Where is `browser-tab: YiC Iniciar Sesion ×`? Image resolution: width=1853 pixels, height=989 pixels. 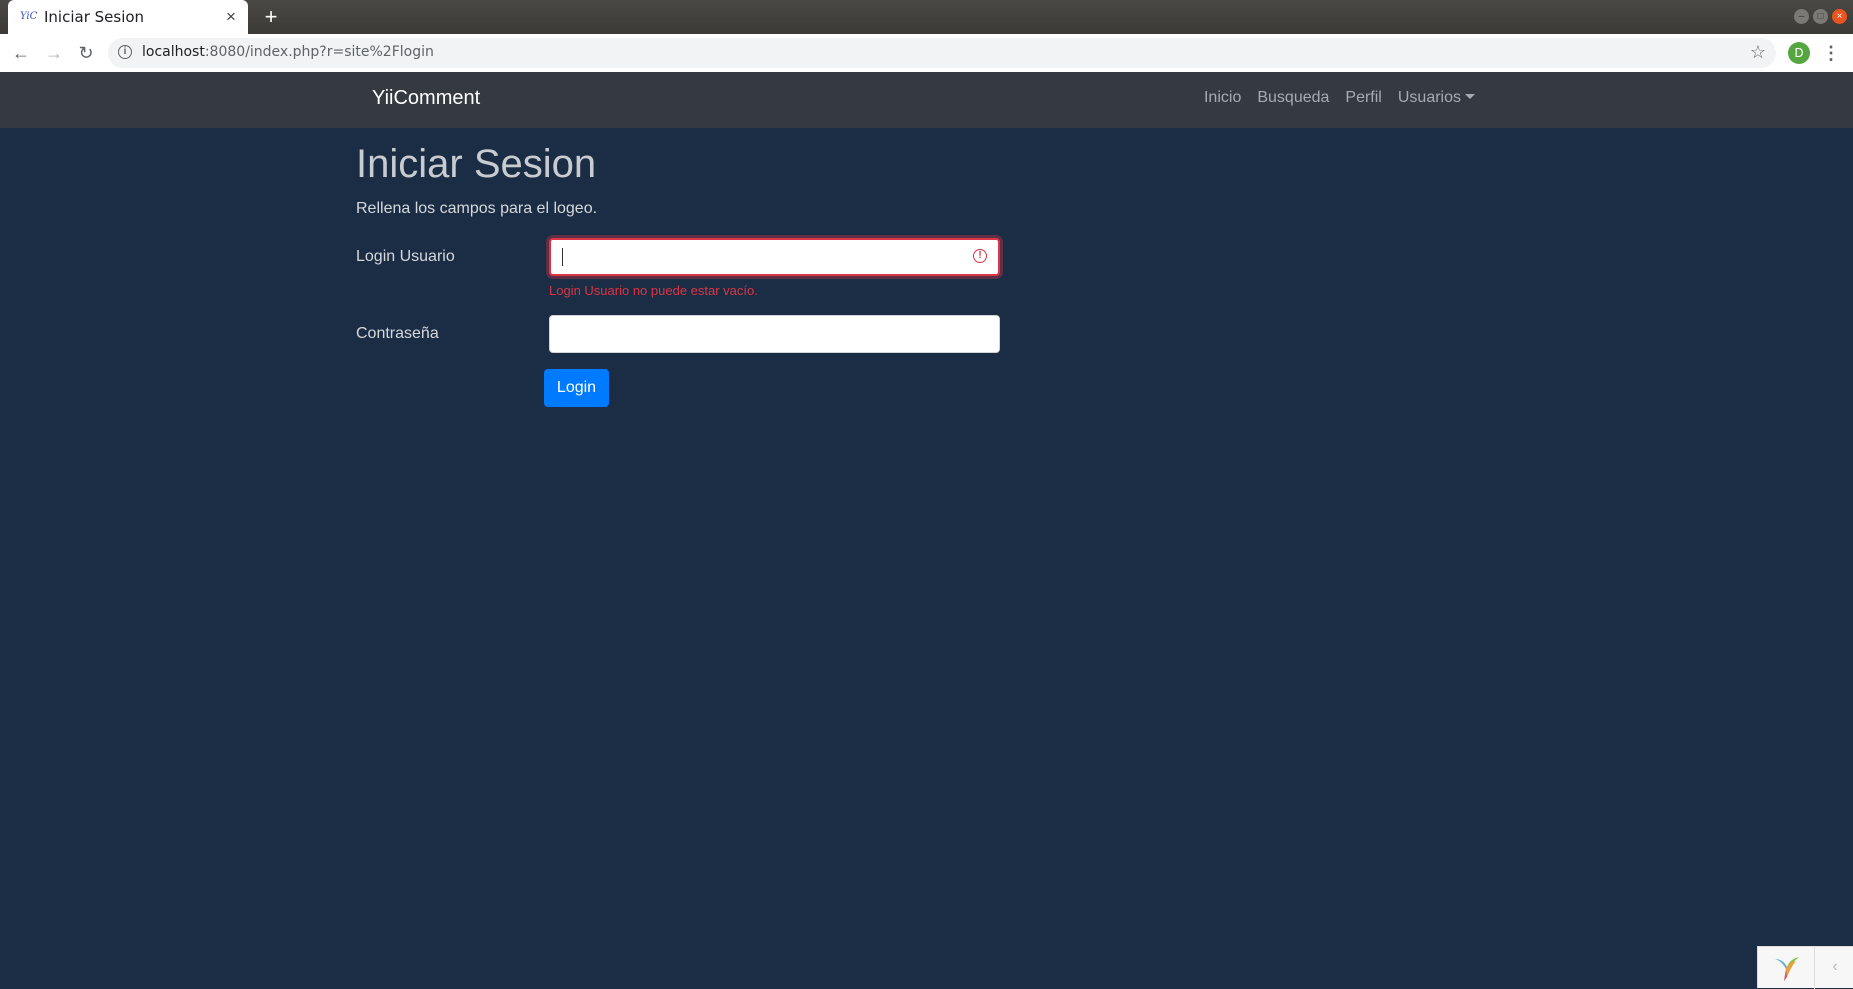
browser-tab: YiC Iniciar Sesion × is located at coordinates (128, 17).